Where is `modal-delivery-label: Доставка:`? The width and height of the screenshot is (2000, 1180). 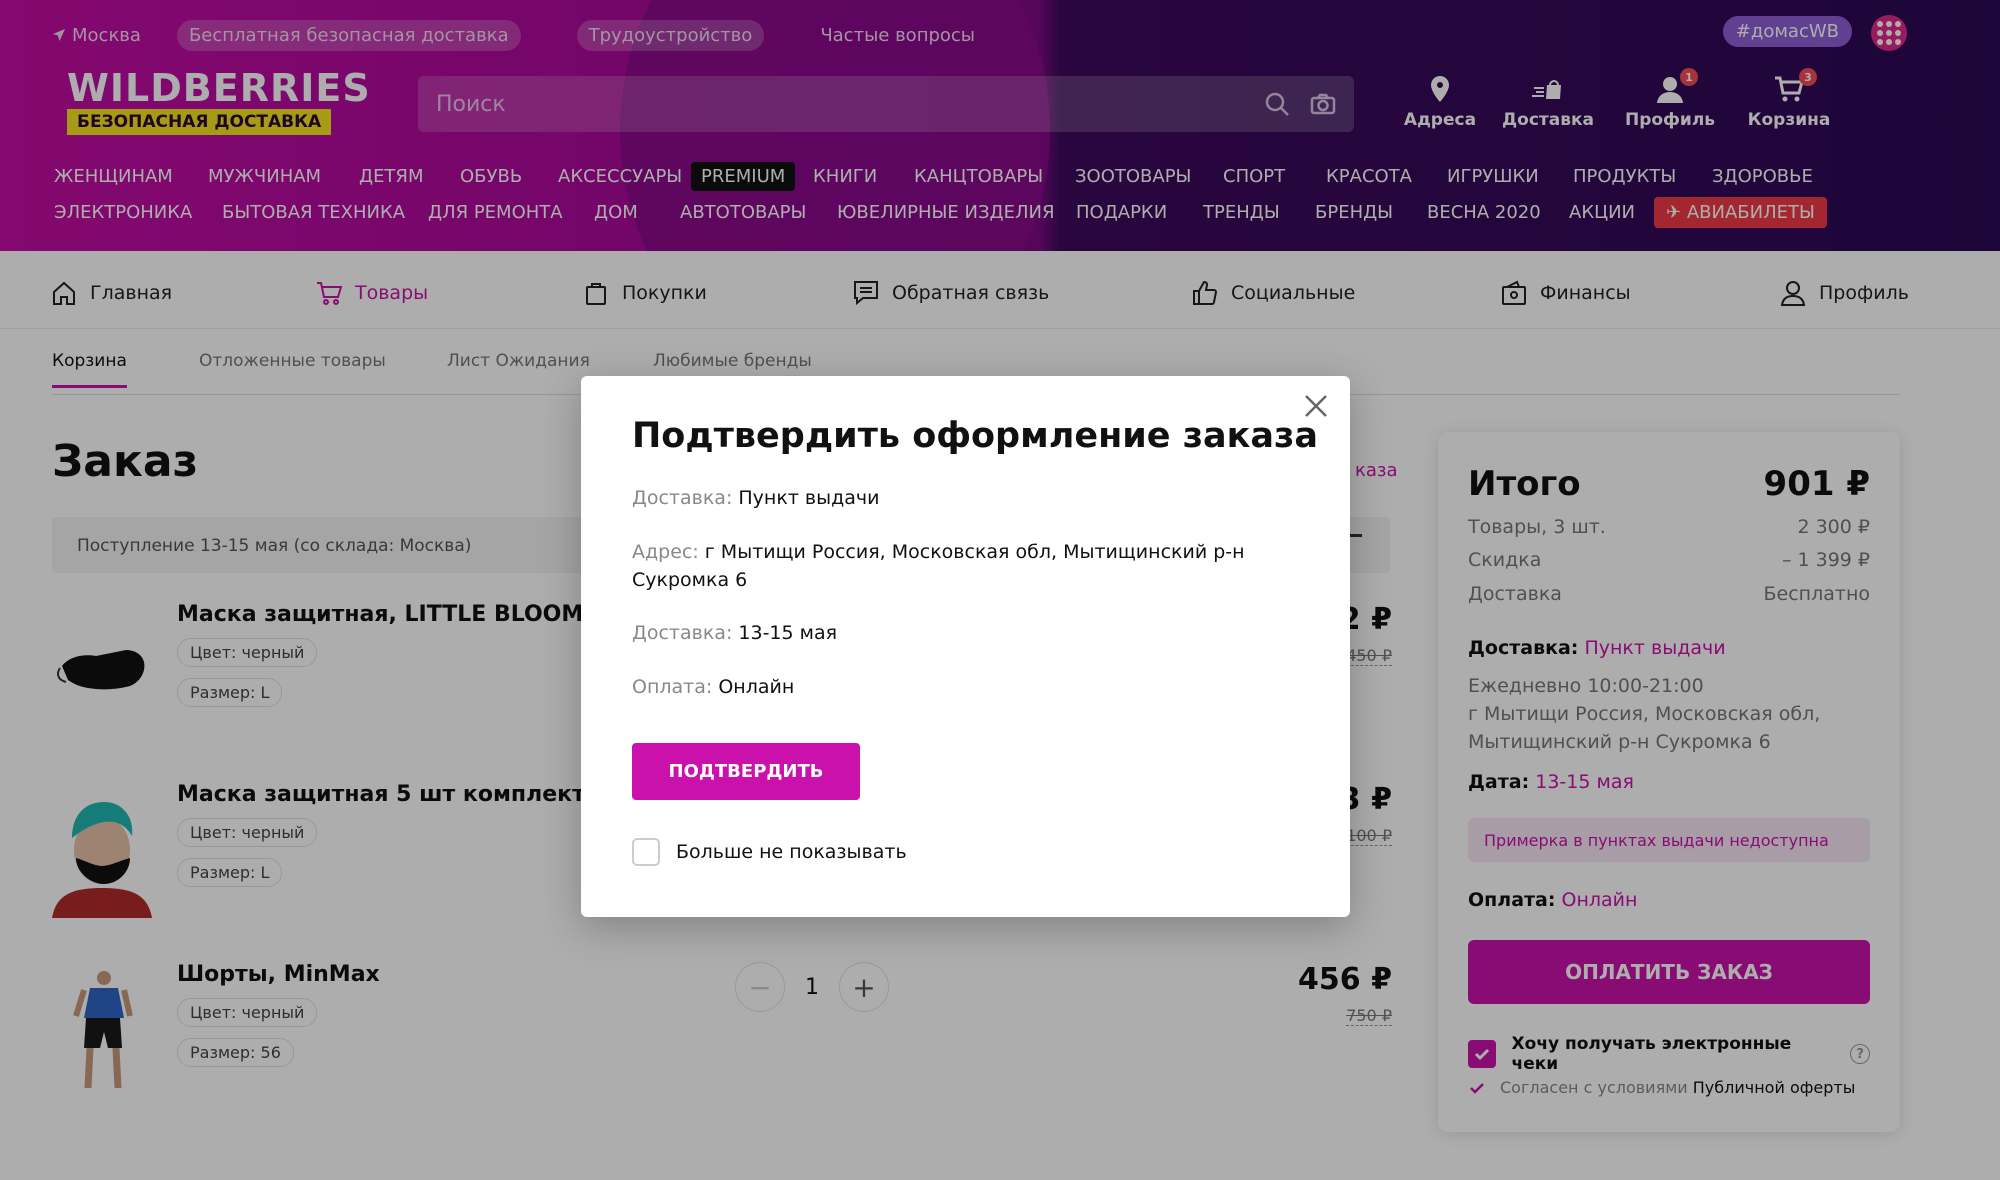 modal-delivery-label: Доставка: is located at coordinates (682, 498).